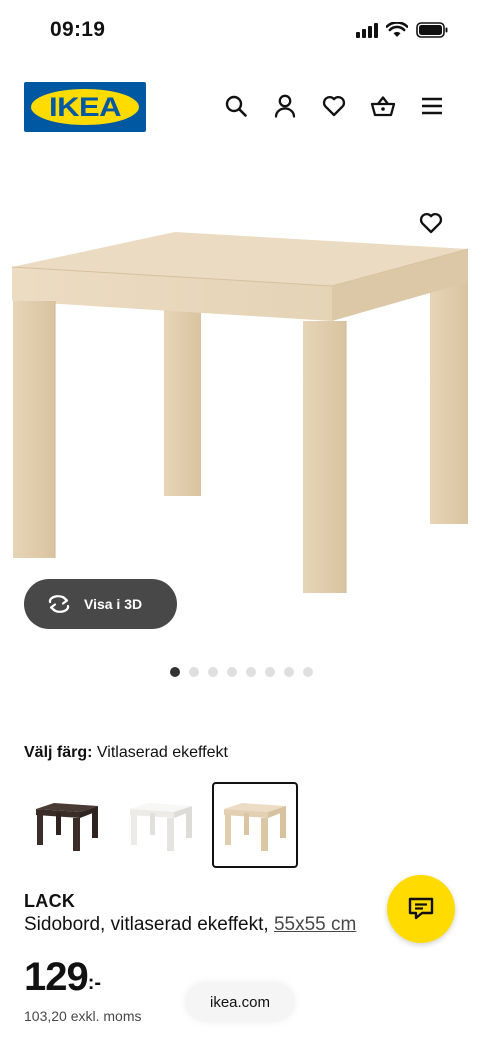  I want to click on account-icon, so click(285, 106).